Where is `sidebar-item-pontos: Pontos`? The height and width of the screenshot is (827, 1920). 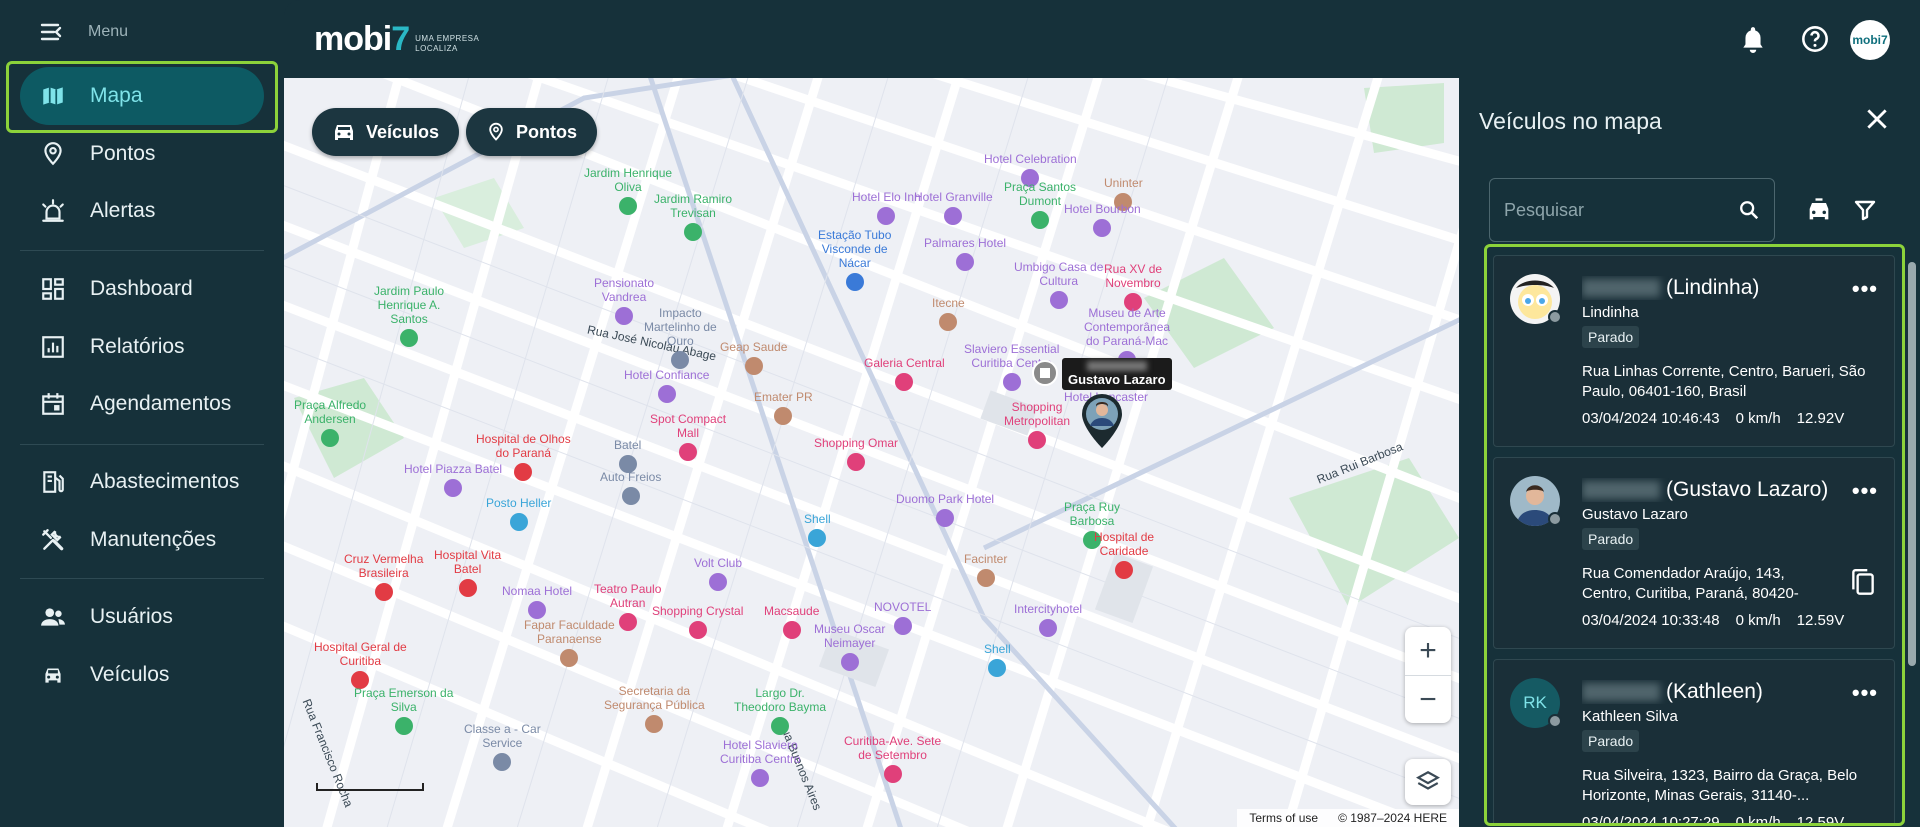 sidebar-item-pontos: Pontos is located at coordinates (142, 154).